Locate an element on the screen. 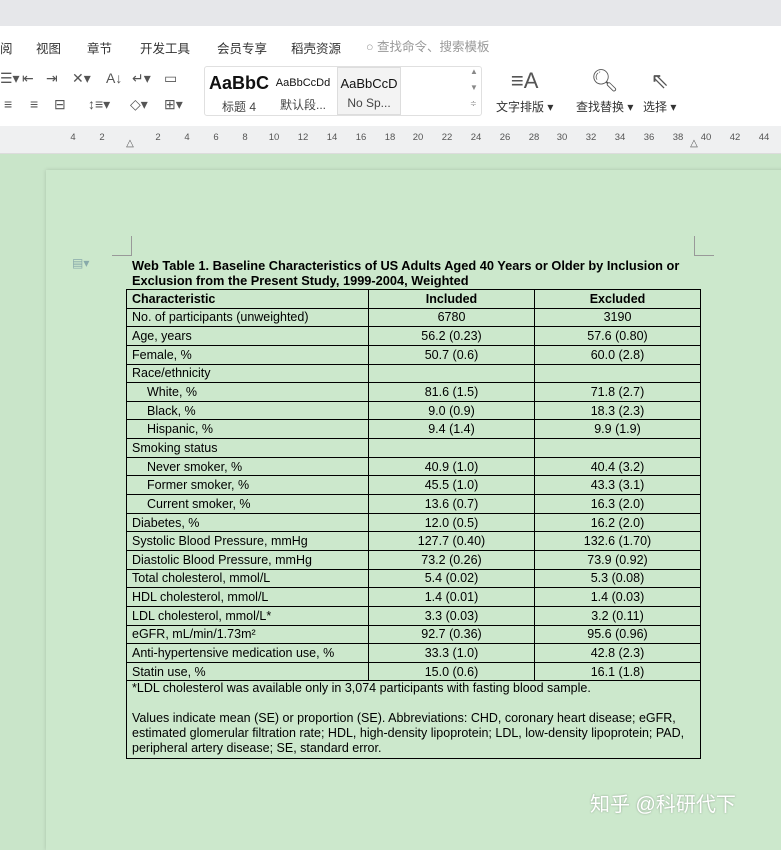  expand-icon: ≑ is located at coordinates (473, 103).